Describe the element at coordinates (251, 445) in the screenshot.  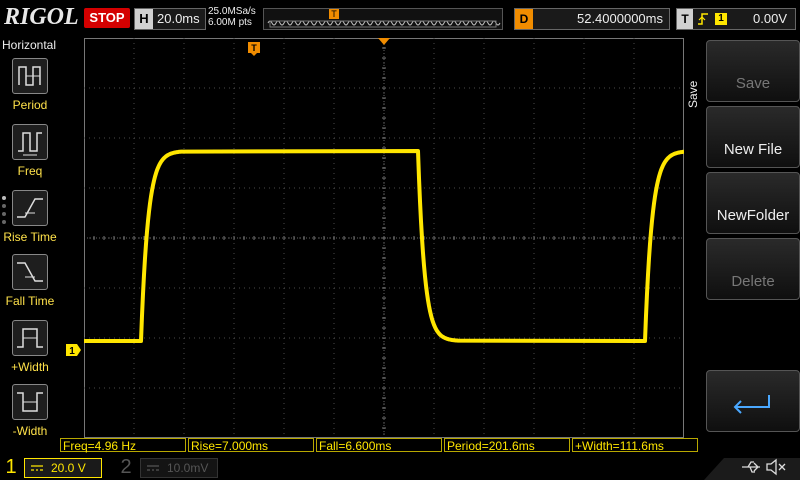
I see `measurement-rise: Rise=7.000ms` at that location.